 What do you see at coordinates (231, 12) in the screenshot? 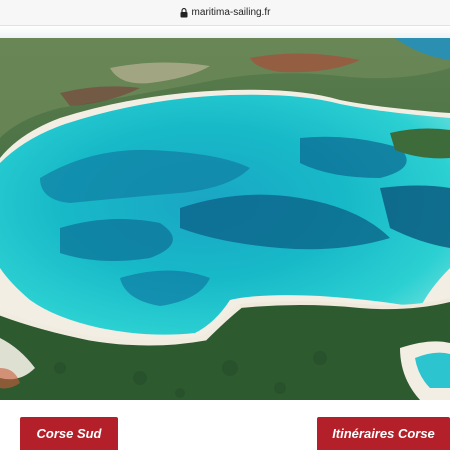
I see `url-text: maritima-sailing.fr` at bounding box center [231, 12].